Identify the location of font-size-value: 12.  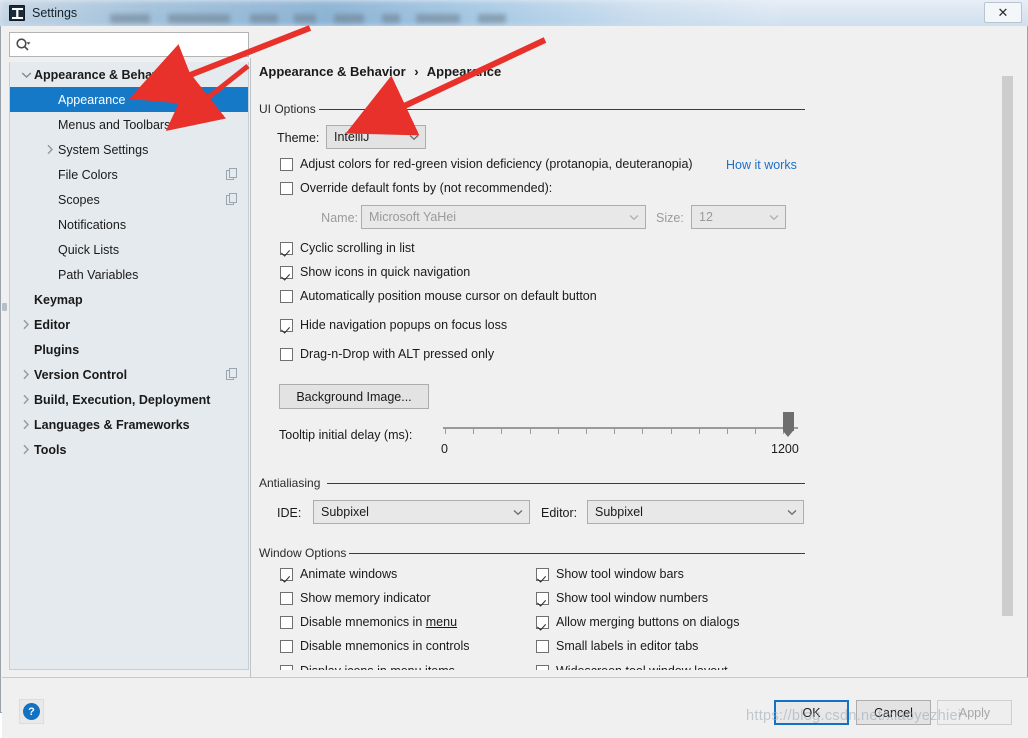
(706, 217).